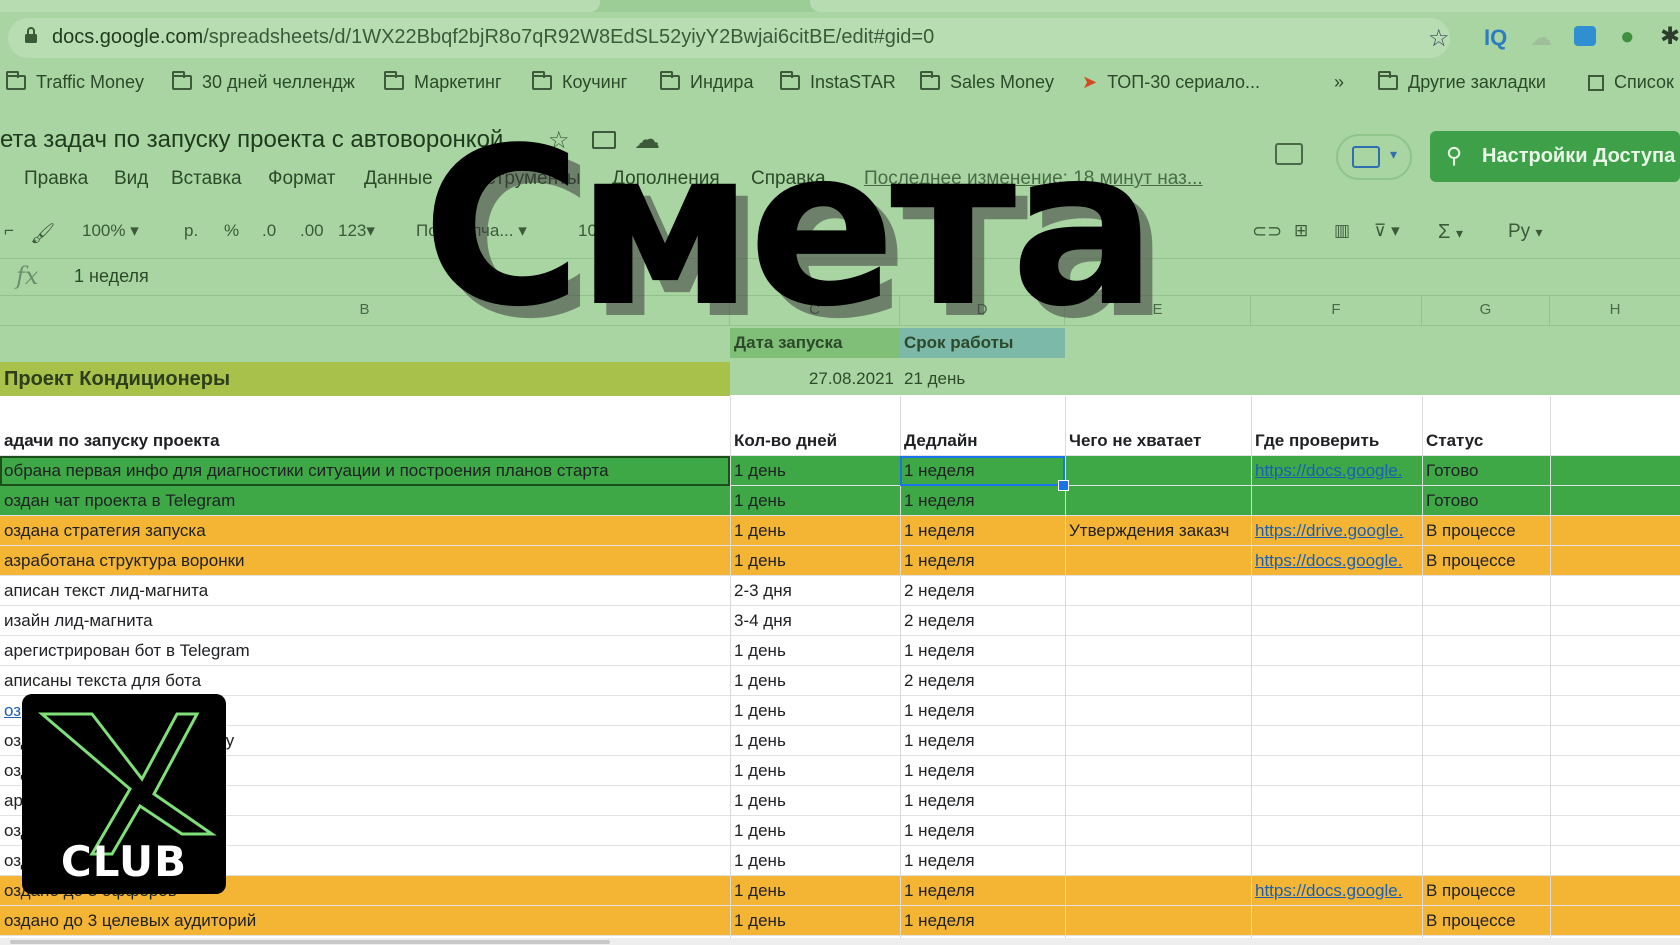 Image resolution: width=1680 pixels, height=945 pixels. I want to click on star-icon: ☆, so click(1439, 38).